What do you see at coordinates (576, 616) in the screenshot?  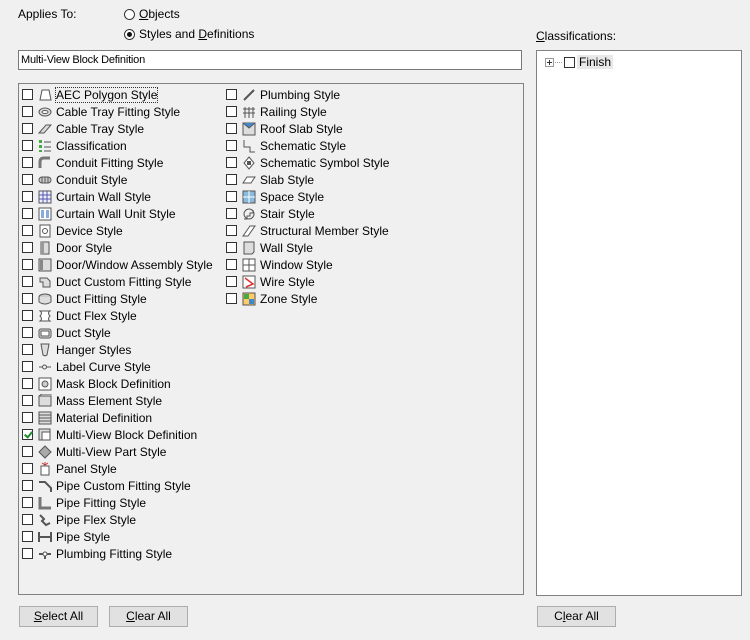 I see `classifications-clear-all-button: Clear All` at bounding box center [576, 616].